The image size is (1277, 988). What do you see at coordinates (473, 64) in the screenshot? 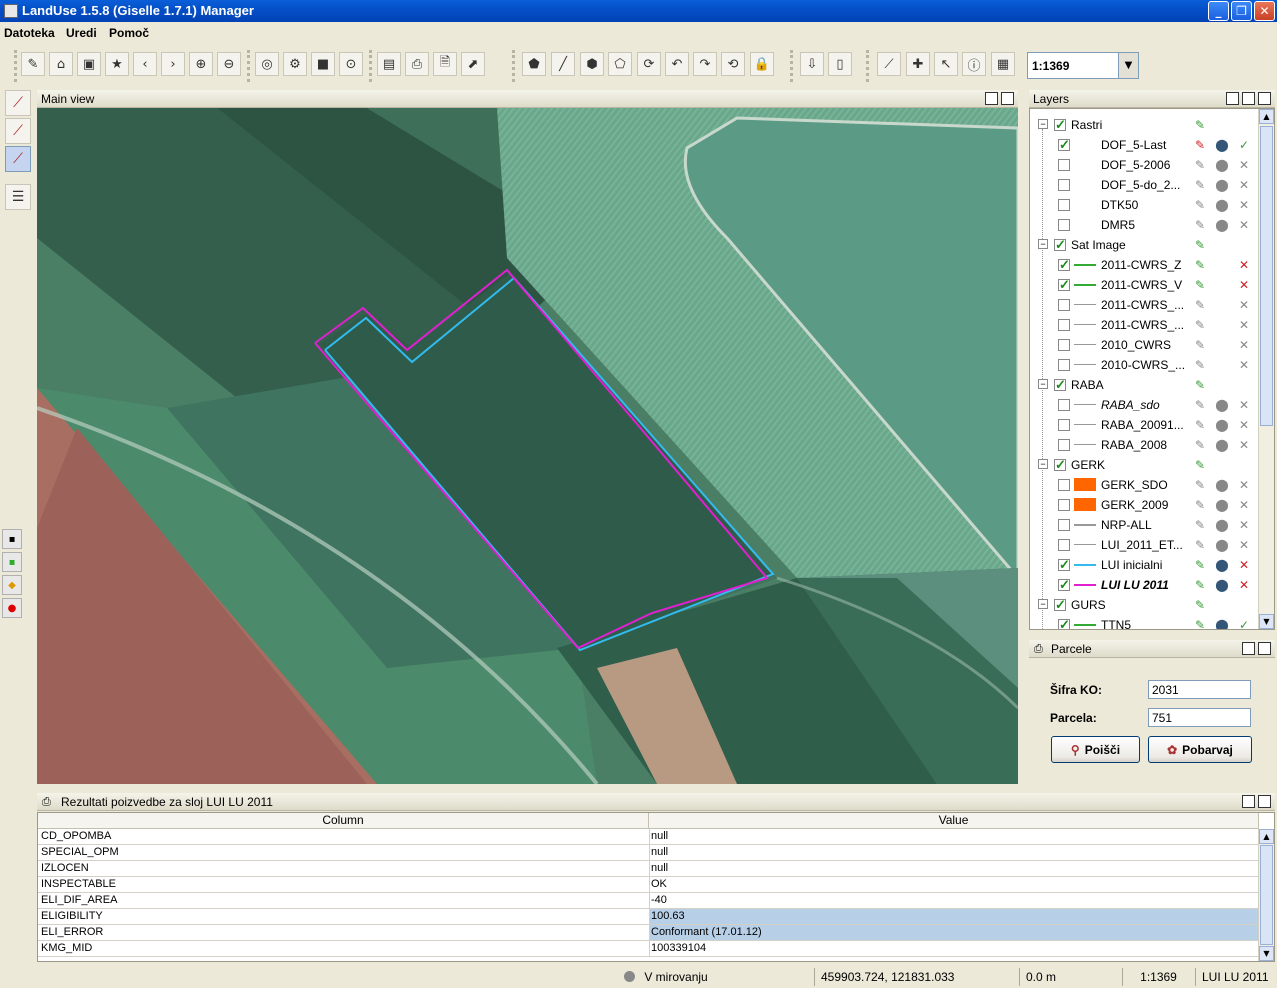
I see `pdf-export-icon: ⬈` at bounding box center [473, 64].